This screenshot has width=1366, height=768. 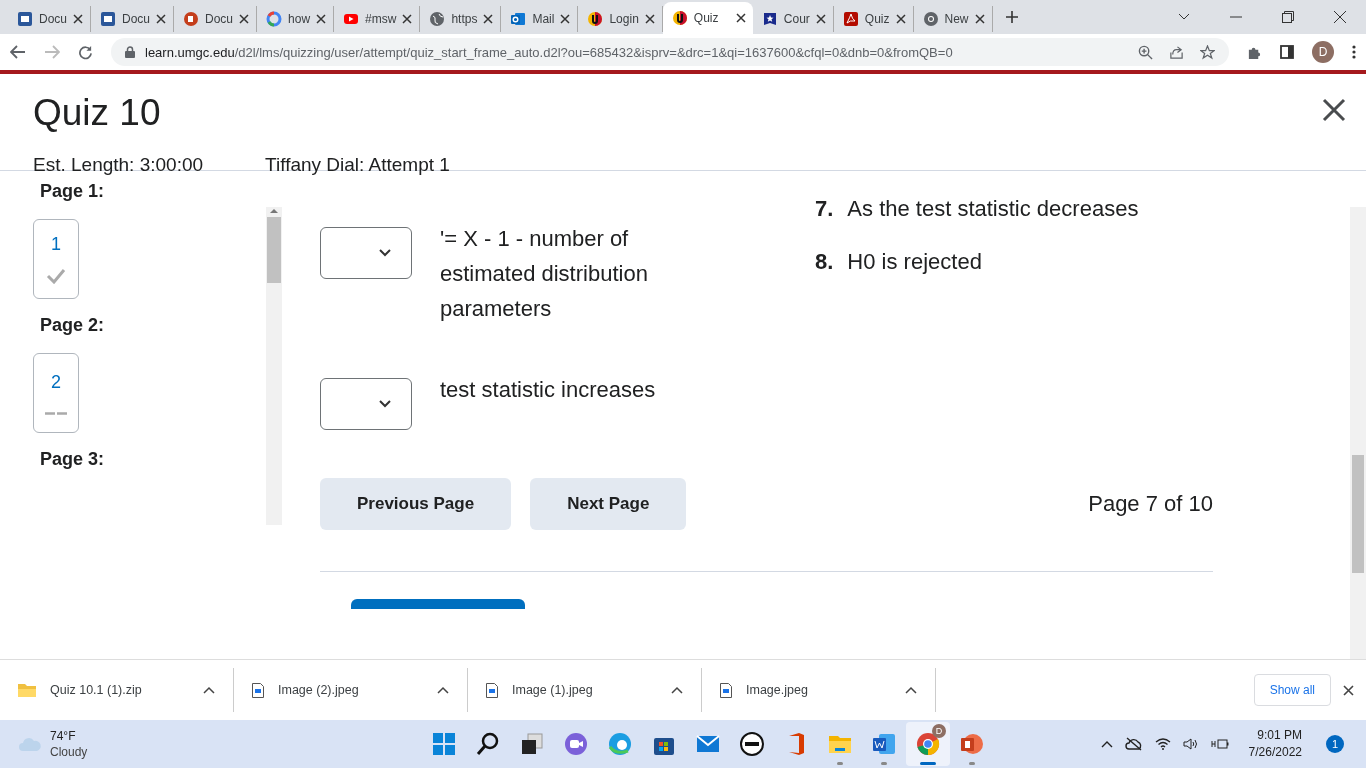 I want to click on cloud-off-icon, so click(x=1133, y=744).